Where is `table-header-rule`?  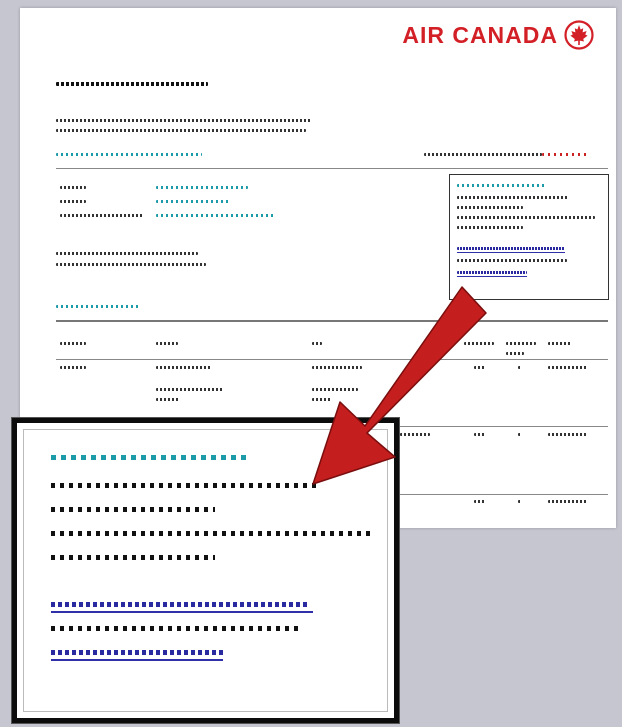
table-header-rule is located at coordinates (332, 359).